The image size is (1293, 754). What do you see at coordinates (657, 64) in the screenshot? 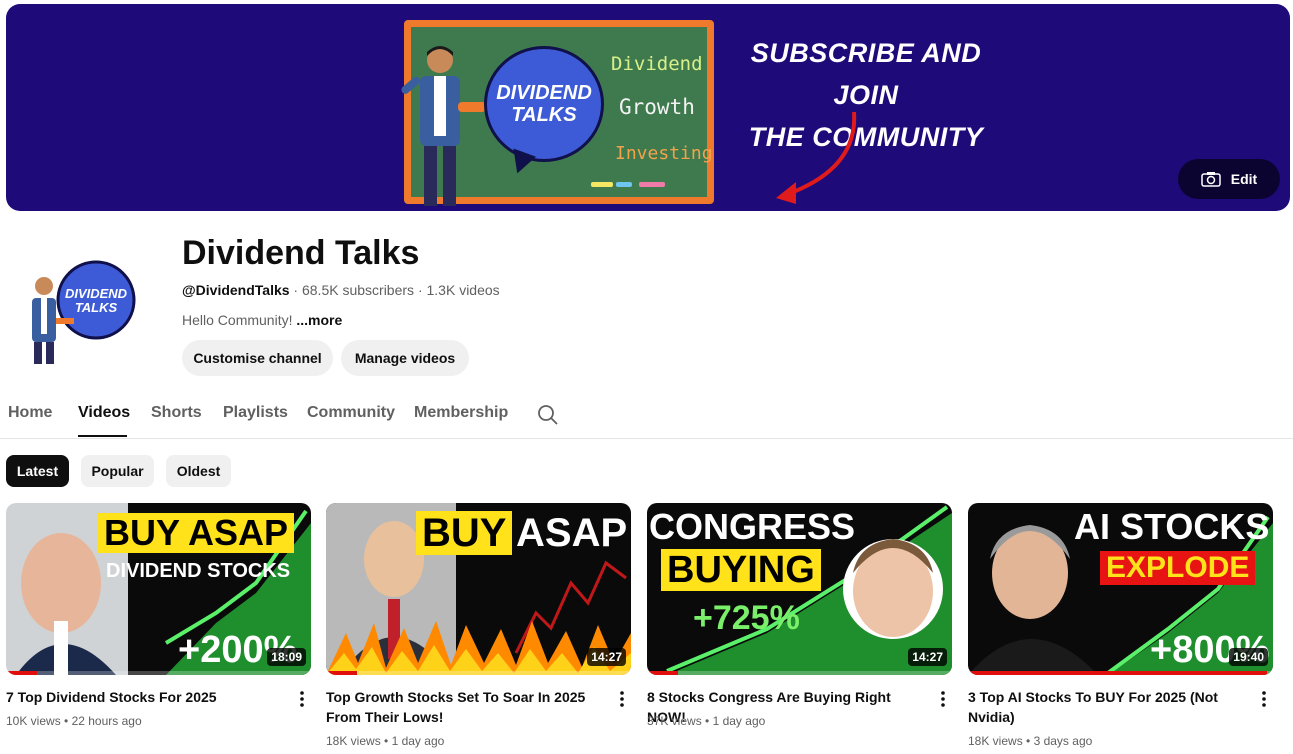
I see `board-word-dividend: Dividend` at bounding box center [657, 64].